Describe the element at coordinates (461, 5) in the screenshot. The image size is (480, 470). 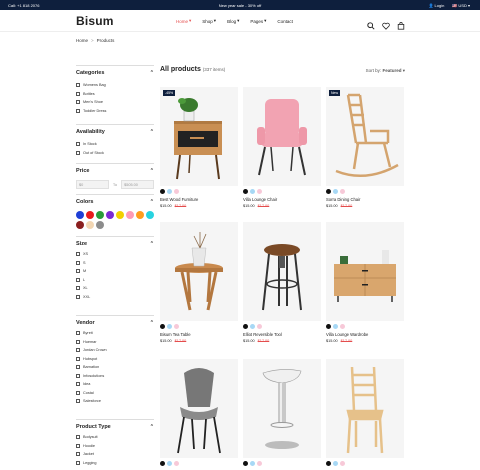
I see `currency-selector: 🇺🇸 USD ▾` at that location.